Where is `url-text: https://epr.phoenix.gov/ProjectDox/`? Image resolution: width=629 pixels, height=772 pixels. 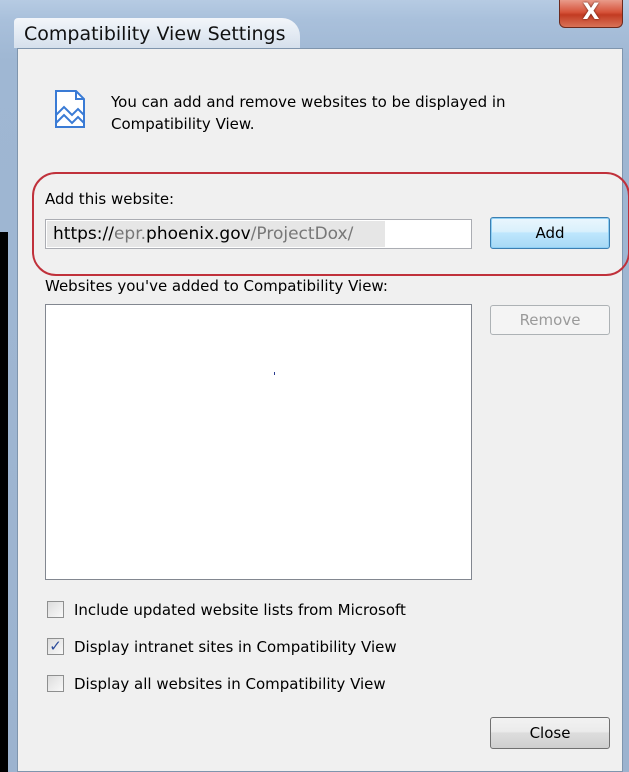 url-text: https://epr.phoenix.gov/ProjectDox/ is located at coordinates (203, 234).